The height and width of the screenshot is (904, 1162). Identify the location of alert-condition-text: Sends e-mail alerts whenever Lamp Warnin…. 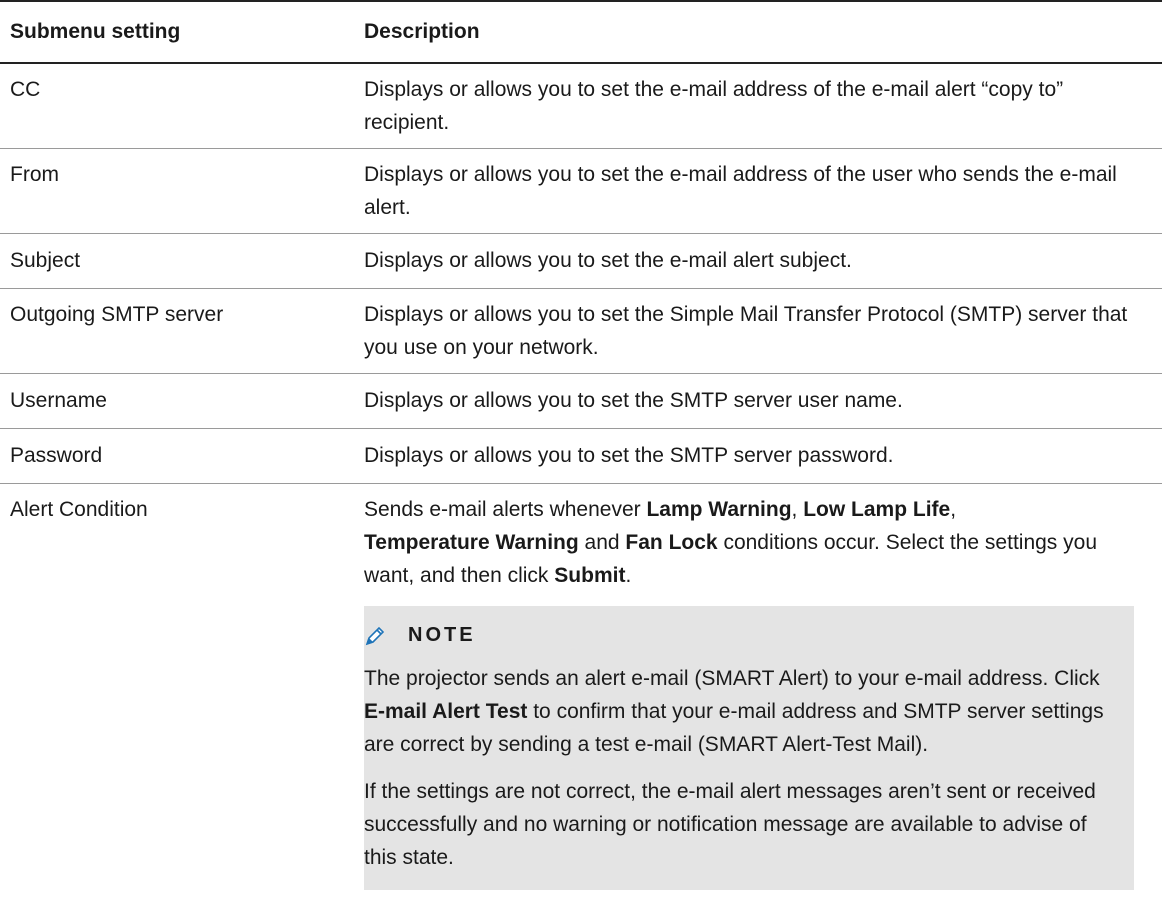
(749, 542).